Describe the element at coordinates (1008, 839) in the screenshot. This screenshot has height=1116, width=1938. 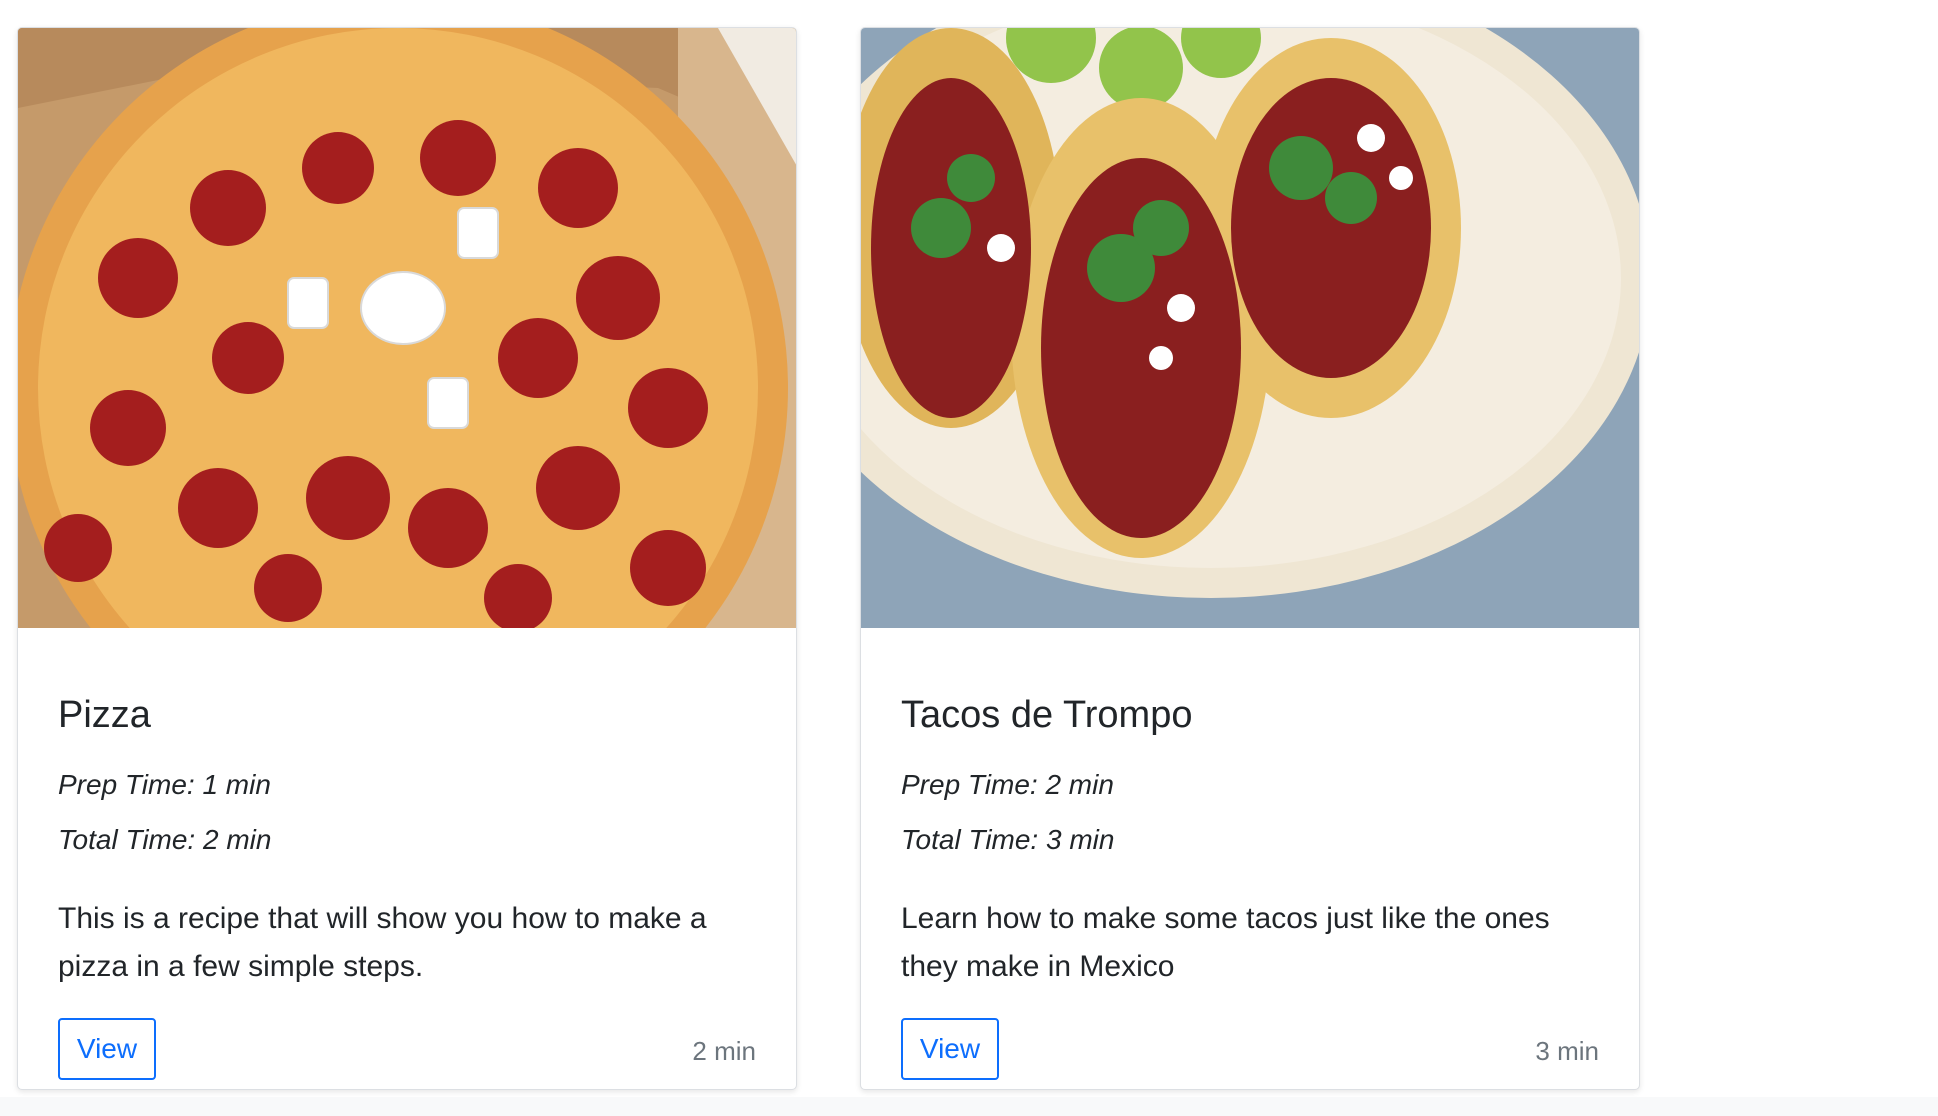
I see `total-time: Total Time: 3 min` at that location.